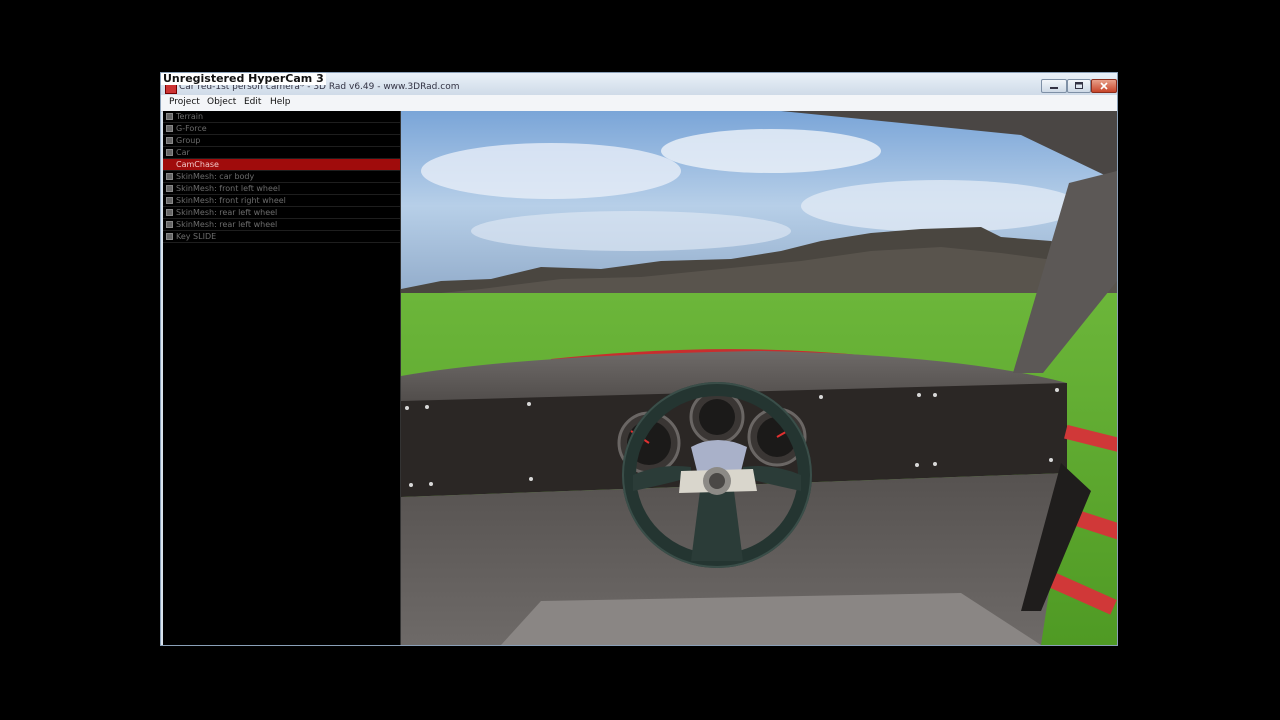  Describe the element at coordinates (221, 102) in the screenshot. I see `menu-object: Object` at that location.